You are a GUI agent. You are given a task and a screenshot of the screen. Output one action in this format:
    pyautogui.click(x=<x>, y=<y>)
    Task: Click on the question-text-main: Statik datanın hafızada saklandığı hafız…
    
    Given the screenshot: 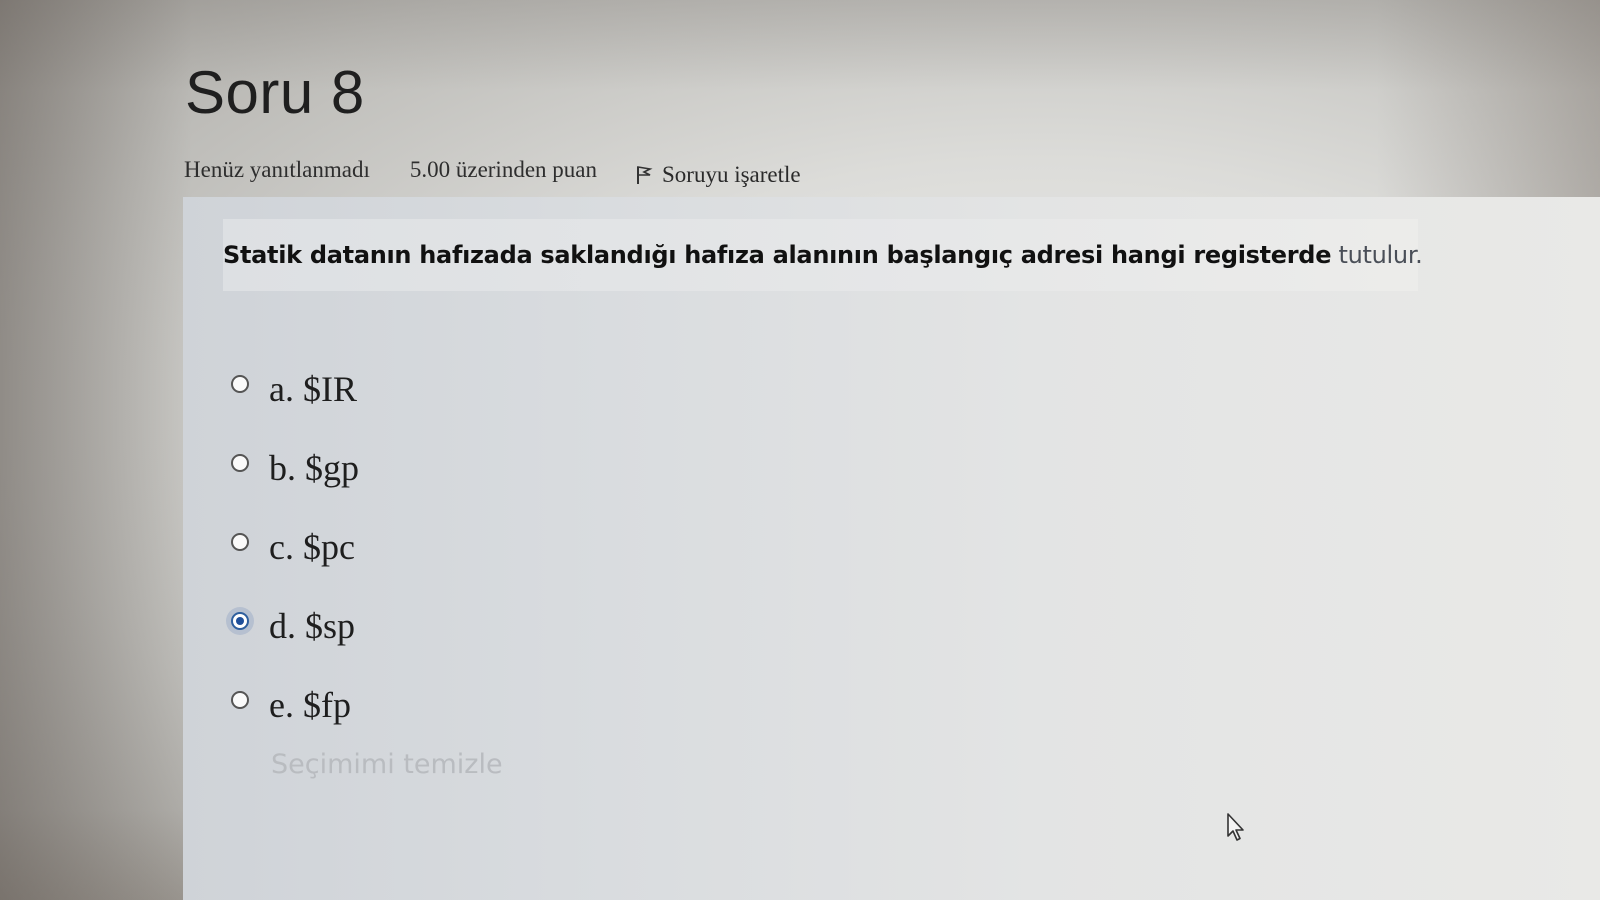 What is the action you would take?
    pyautogui.click(x=777, y=255)
    